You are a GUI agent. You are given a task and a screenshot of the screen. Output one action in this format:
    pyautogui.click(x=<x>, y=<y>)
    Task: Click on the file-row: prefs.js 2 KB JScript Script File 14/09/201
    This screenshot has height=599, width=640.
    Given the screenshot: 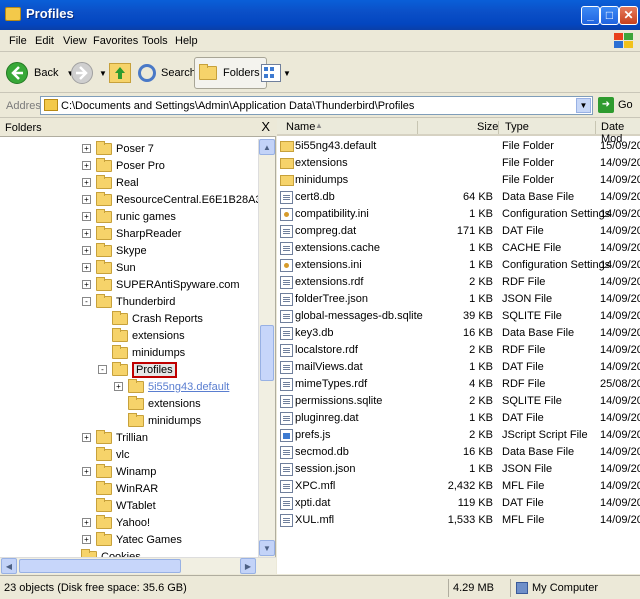 What is the action you would take?
    pyautogui.click(x=458, y=435)
    